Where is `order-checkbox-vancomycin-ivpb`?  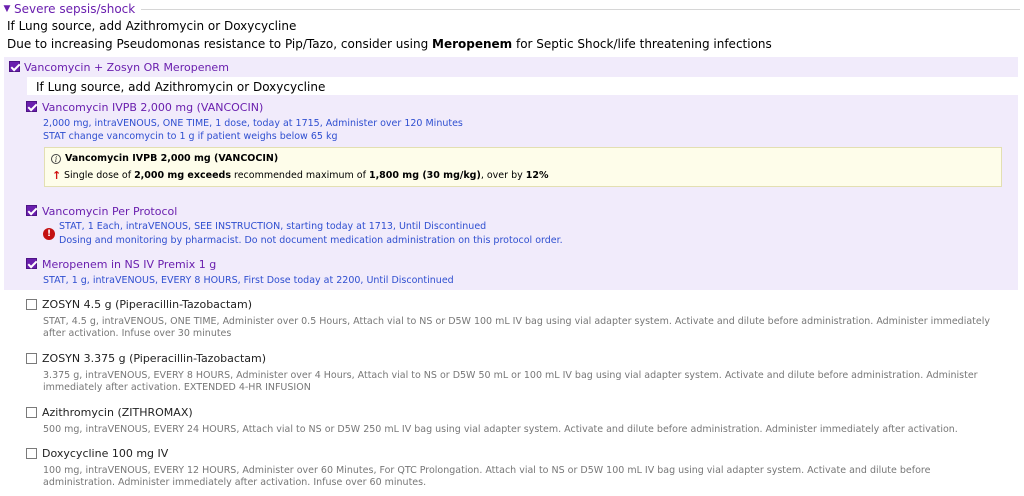 order-checkbox-vancomycin-ivpb is located at coordinates (31, 106).